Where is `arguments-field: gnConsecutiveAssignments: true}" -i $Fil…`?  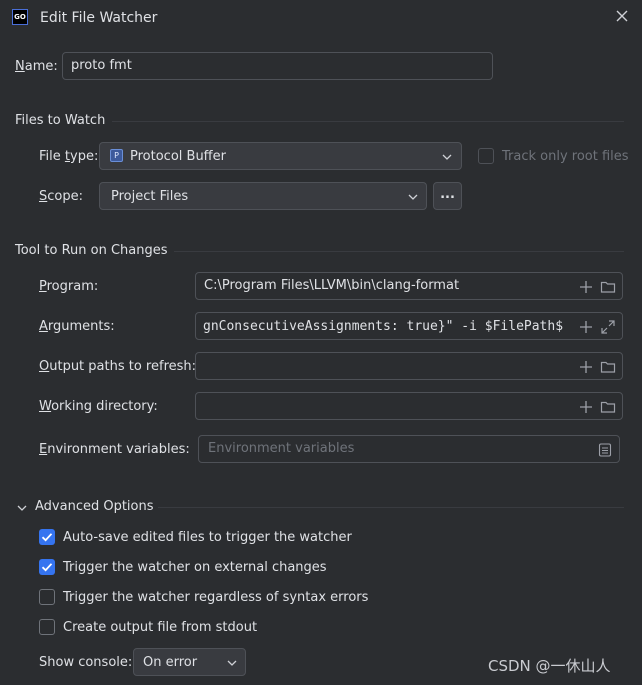 arguments-field: gnConsecutiveAssignments: true}" -i $Fil… is located at coordinates (409, 326).